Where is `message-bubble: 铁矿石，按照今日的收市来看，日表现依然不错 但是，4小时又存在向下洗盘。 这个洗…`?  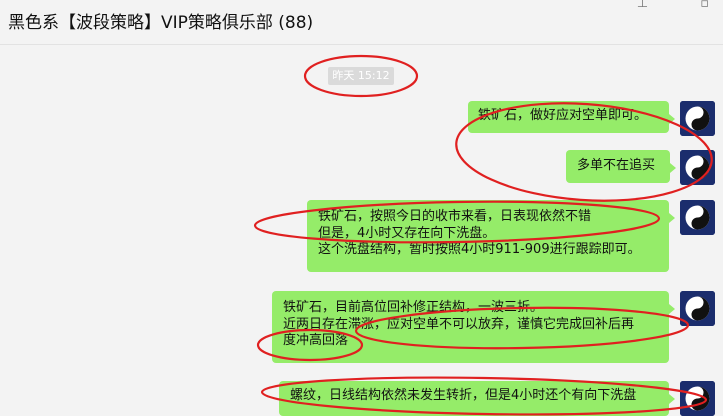
message-bubble: 铁矿石，按照今日的收市来看，日表现依然不错 但是，4小时又存在向下洗盘。 这个洗… is located at coordinates (491, 236).